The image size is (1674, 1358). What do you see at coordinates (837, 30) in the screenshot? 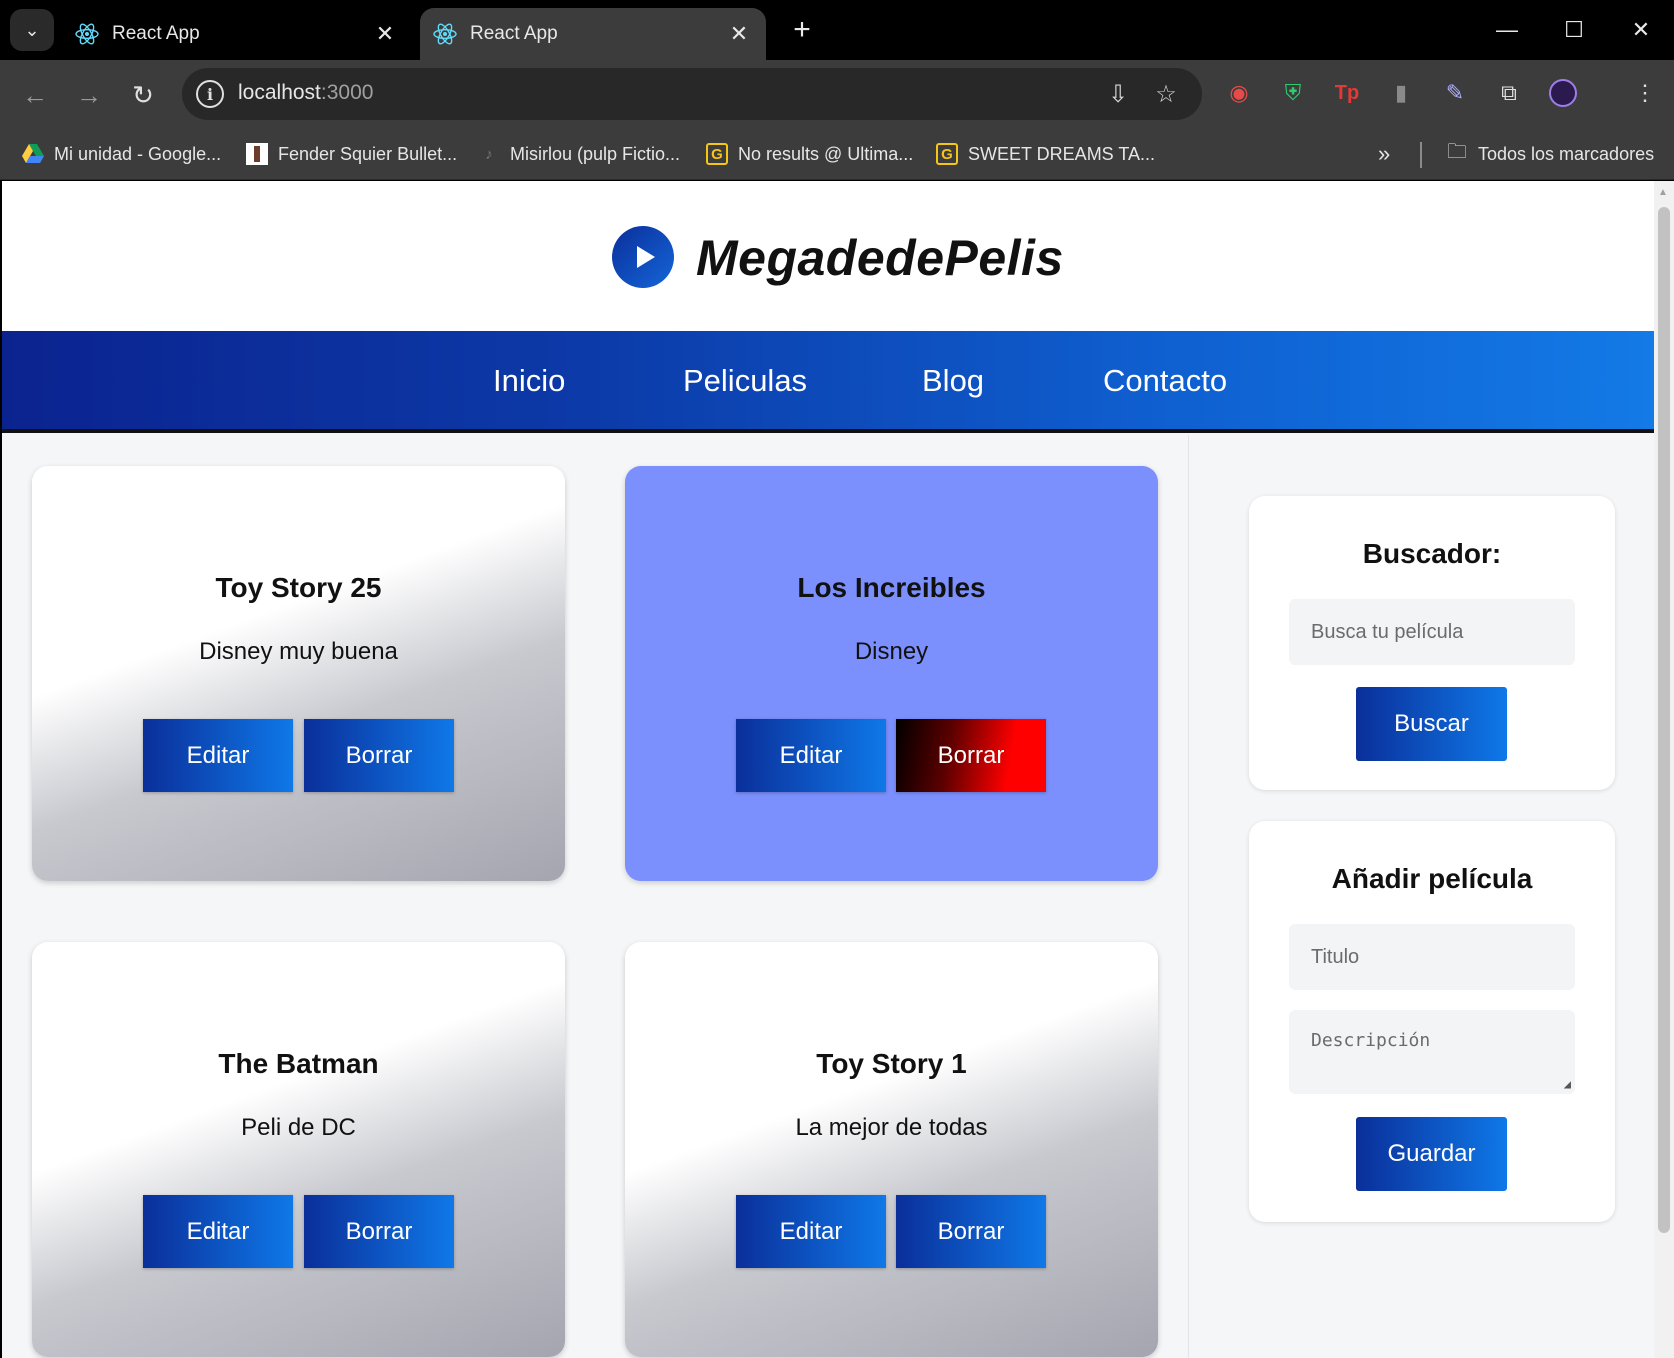
I see `tab-strip: ⌄ React App ✕ React App ✕ + — ☐ ✕` at bounding box center [837, 30].